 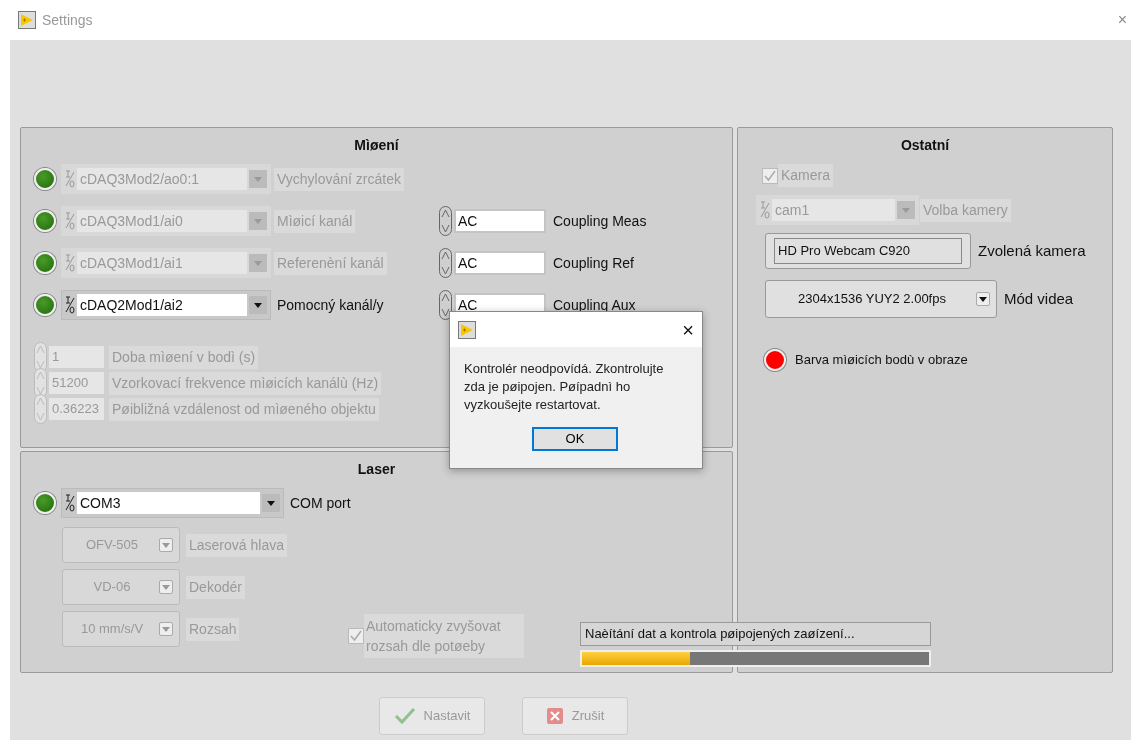 I want to click on field-label: Pøibližná vzdálenost od mìøeného objektu, so click(x=244, y=409).